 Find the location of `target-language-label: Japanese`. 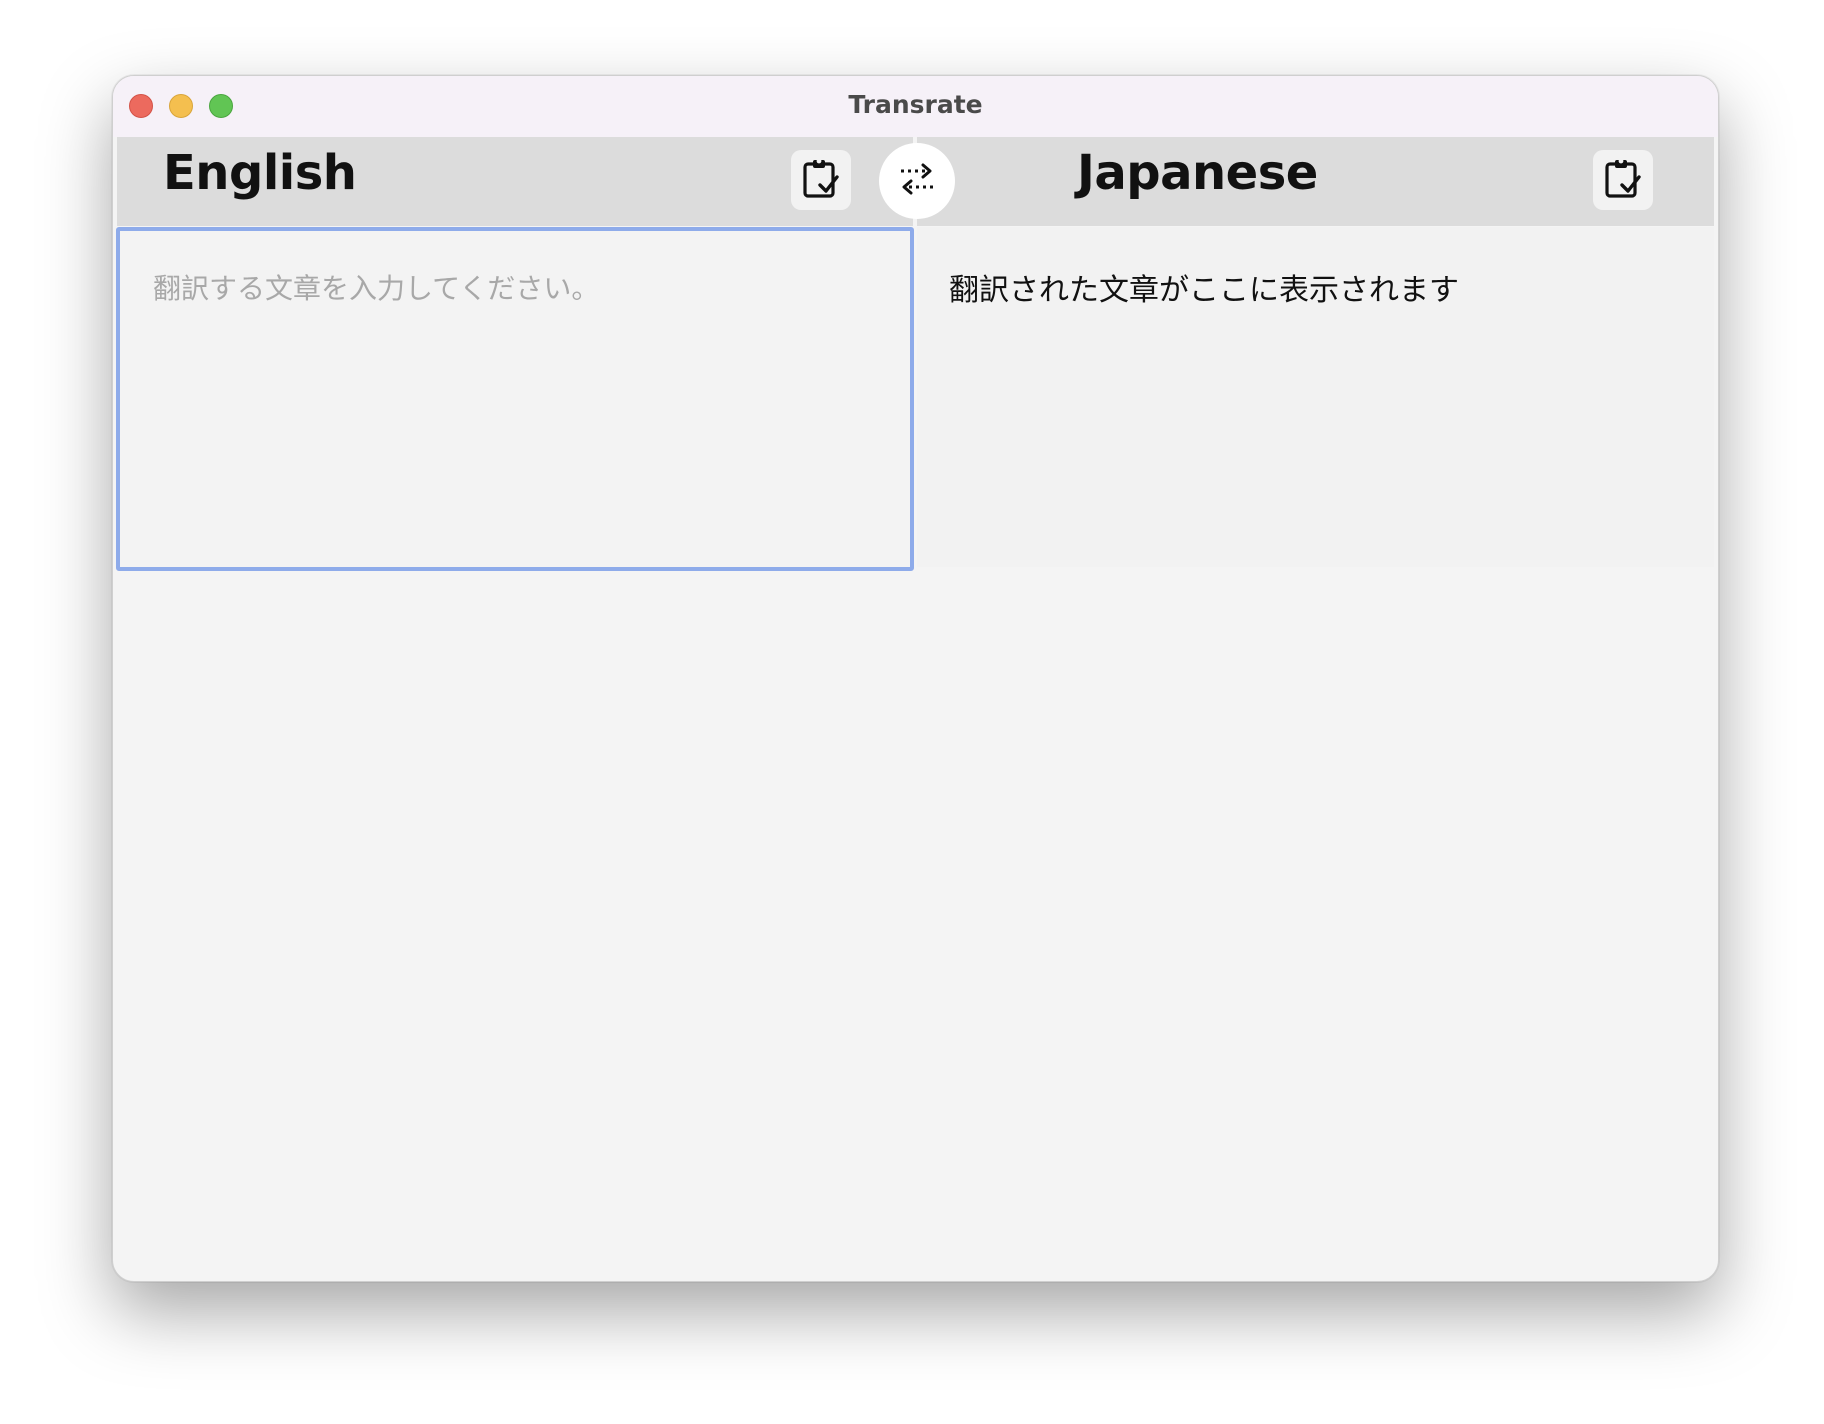

target-language-label: Japanese is located at coordinates (1197, 173).